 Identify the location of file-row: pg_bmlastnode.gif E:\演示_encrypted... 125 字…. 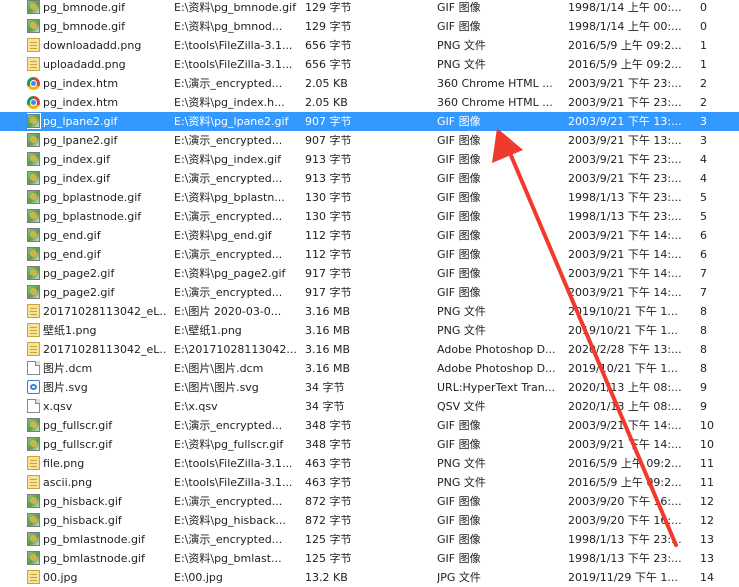
(369, 539).